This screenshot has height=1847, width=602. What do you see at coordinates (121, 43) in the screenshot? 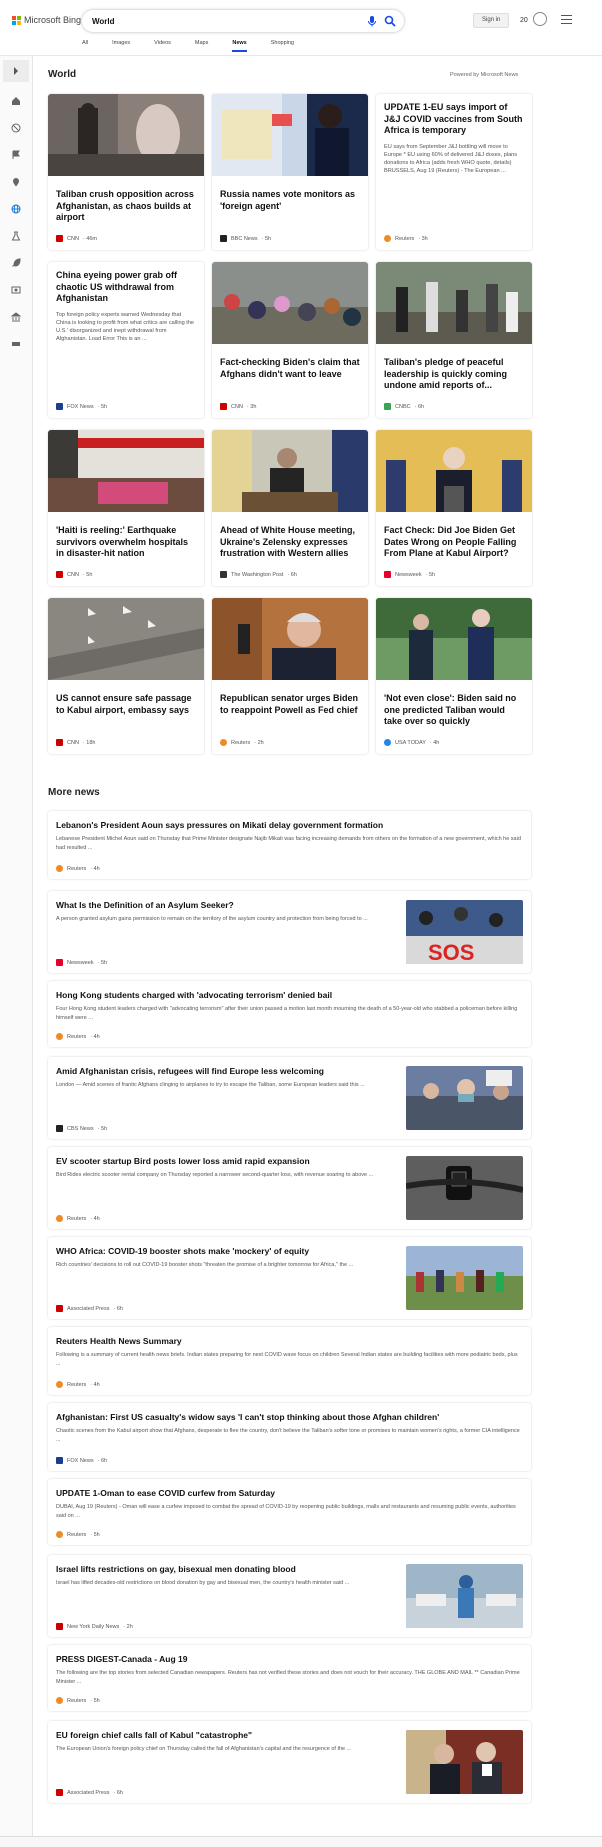
I see `tab-images: Images` at bounding box center [121, 43].